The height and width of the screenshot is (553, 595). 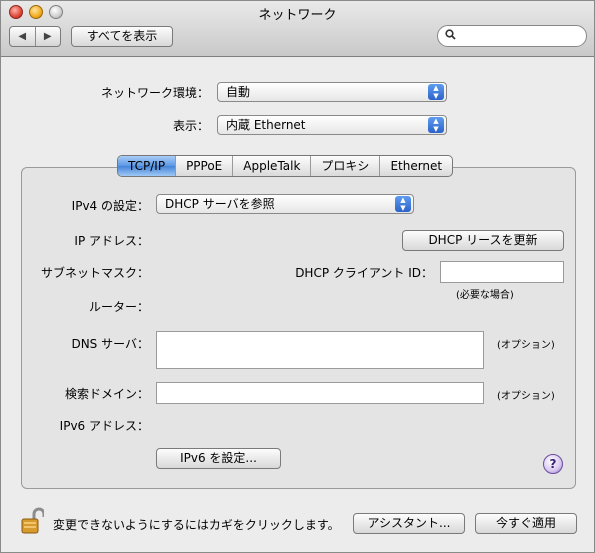 What do you see at coordinates (196, 525) in the screenshot?
I see `lock-message: 変更できないようにするにはカギをクリックします。` at bounding box center [196, 525].